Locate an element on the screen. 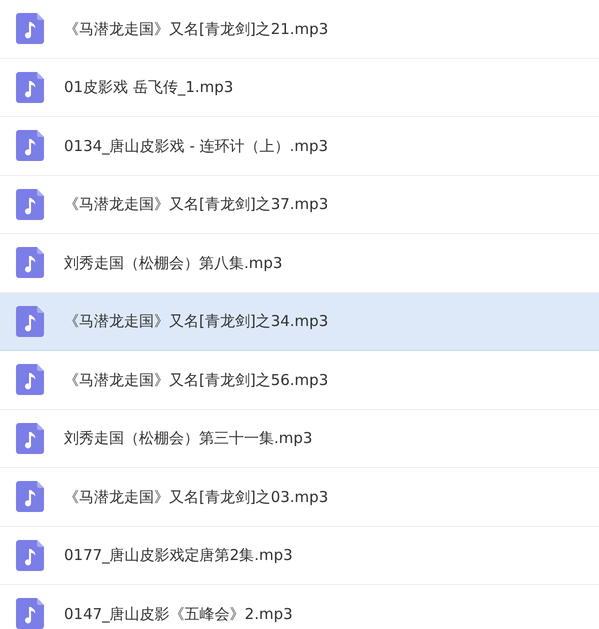 The height and width of the screenshot is (629, 599). file-name: 《马潜龙走国》又名[青龙剑]之37.mp3 is located at coordinates (196, 204).